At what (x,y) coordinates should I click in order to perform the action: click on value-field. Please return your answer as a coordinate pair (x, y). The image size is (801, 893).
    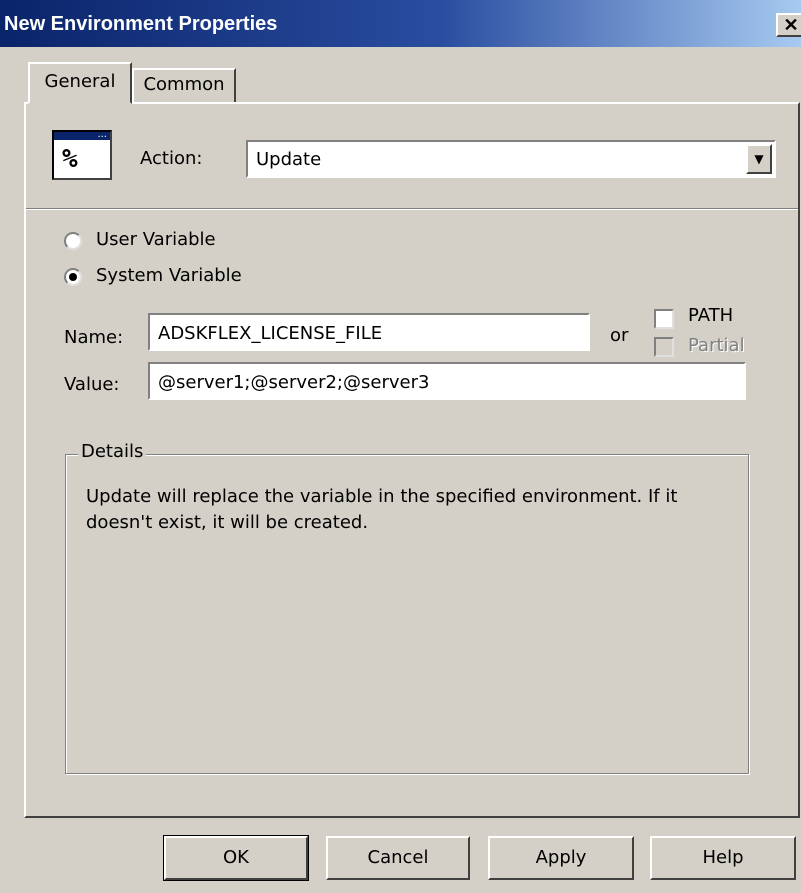
    Looking at the image, I should click on (447, 381).